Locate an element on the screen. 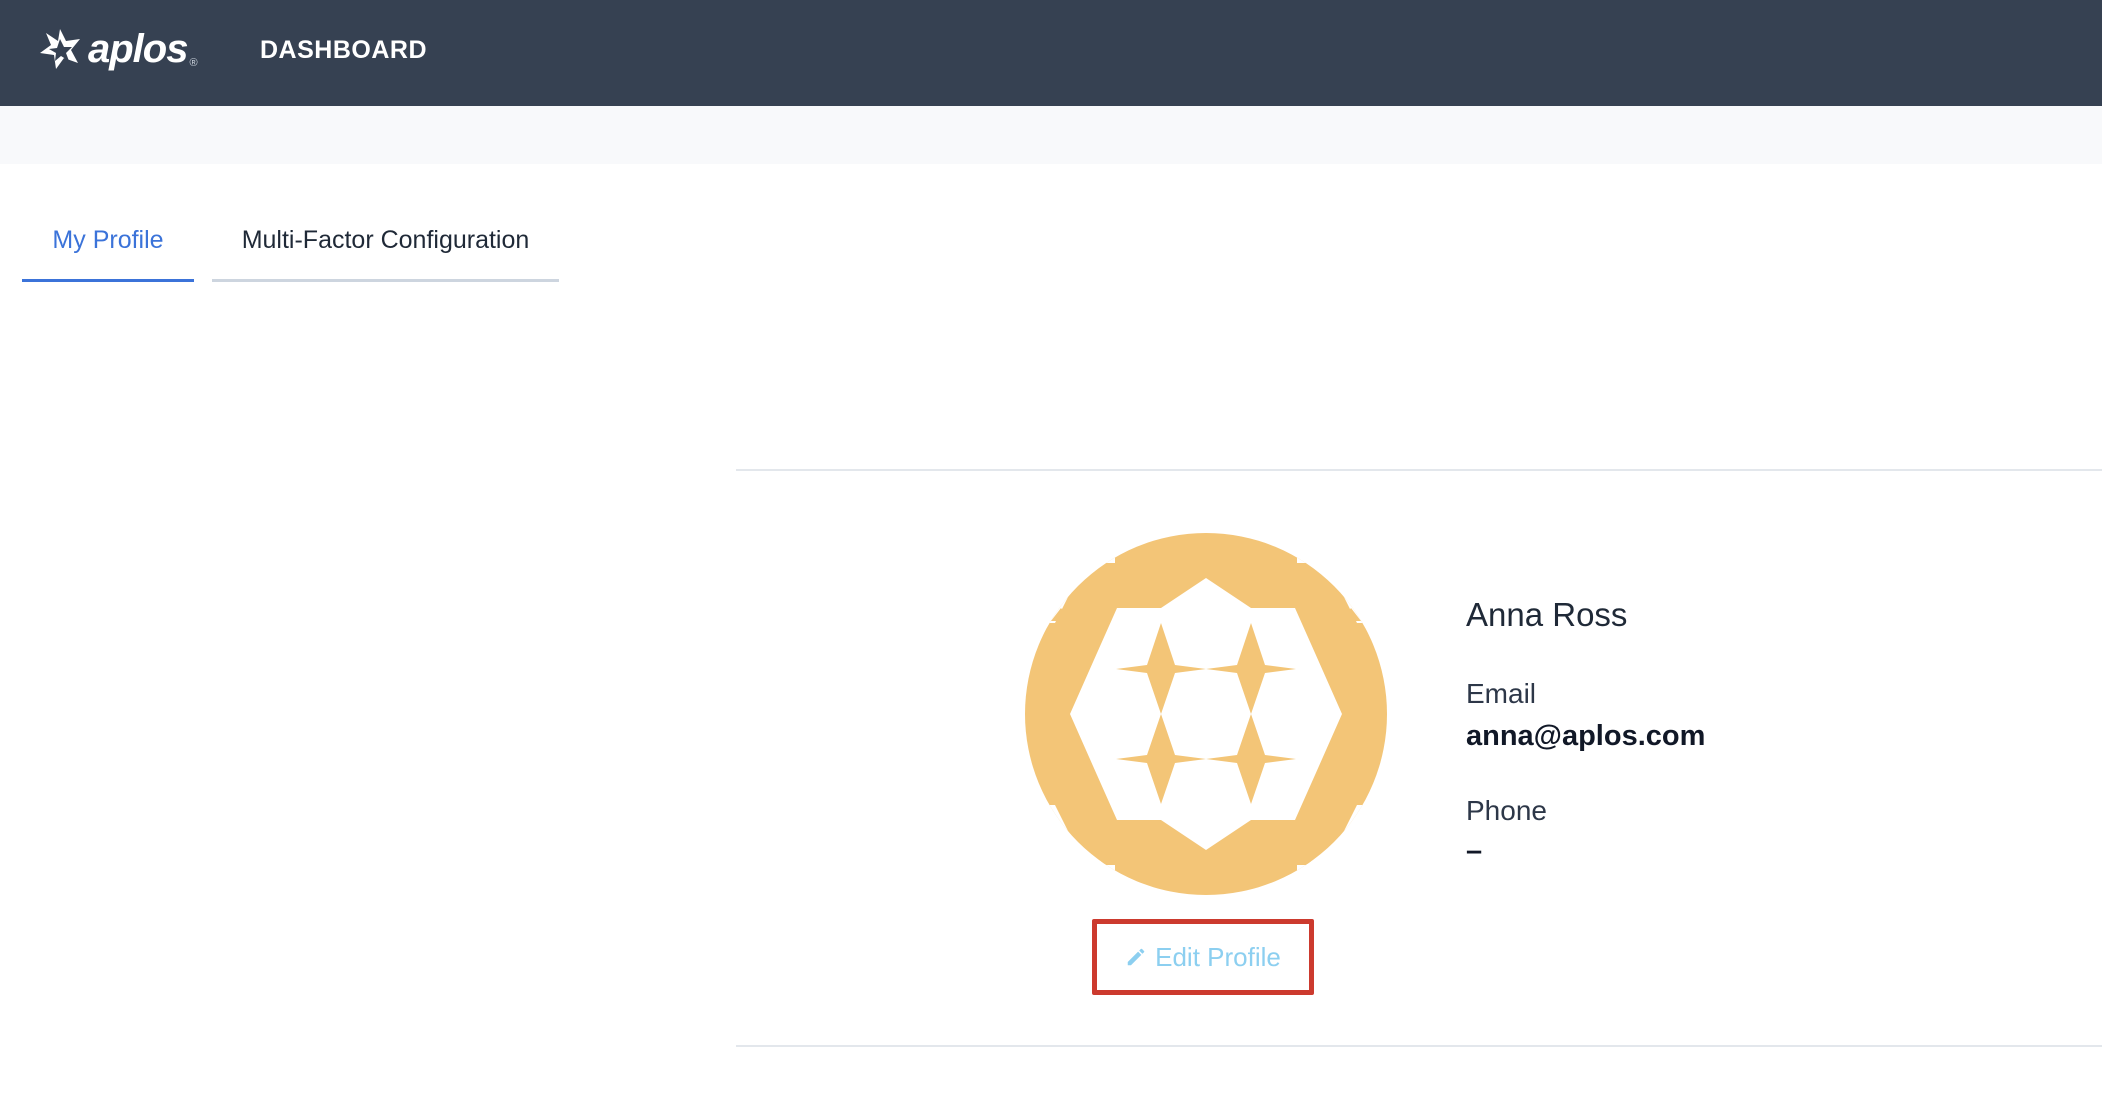 This screenshot has height=1100, width=2102. top-navigation-bar: aplos ® DASHBOARD is located at coordinates (1051, 53).